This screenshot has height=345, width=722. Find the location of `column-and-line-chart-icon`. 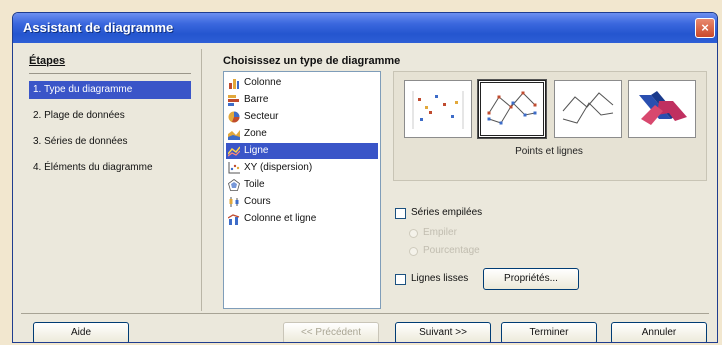

column-and-line-chart-icon is located at coordinates (234, 219).